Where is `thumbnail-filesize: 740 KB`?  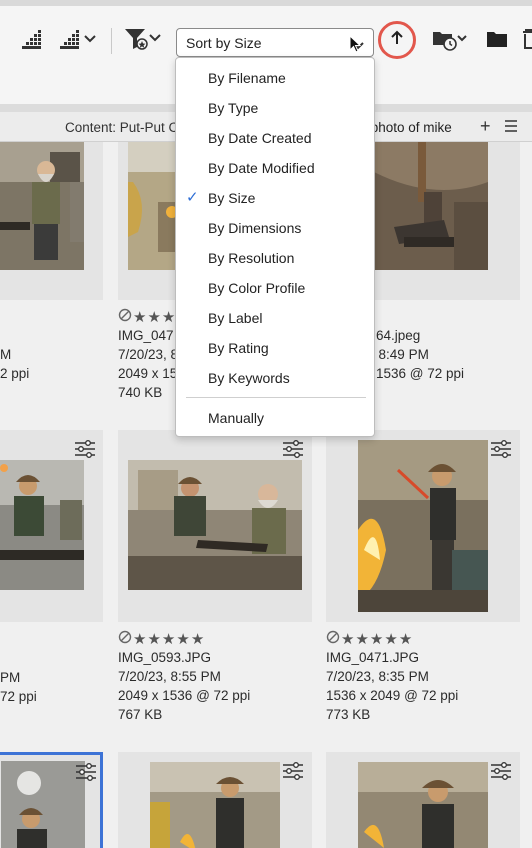 thumbnail-filesize: 740 KB is located at coordinates (140, 392).